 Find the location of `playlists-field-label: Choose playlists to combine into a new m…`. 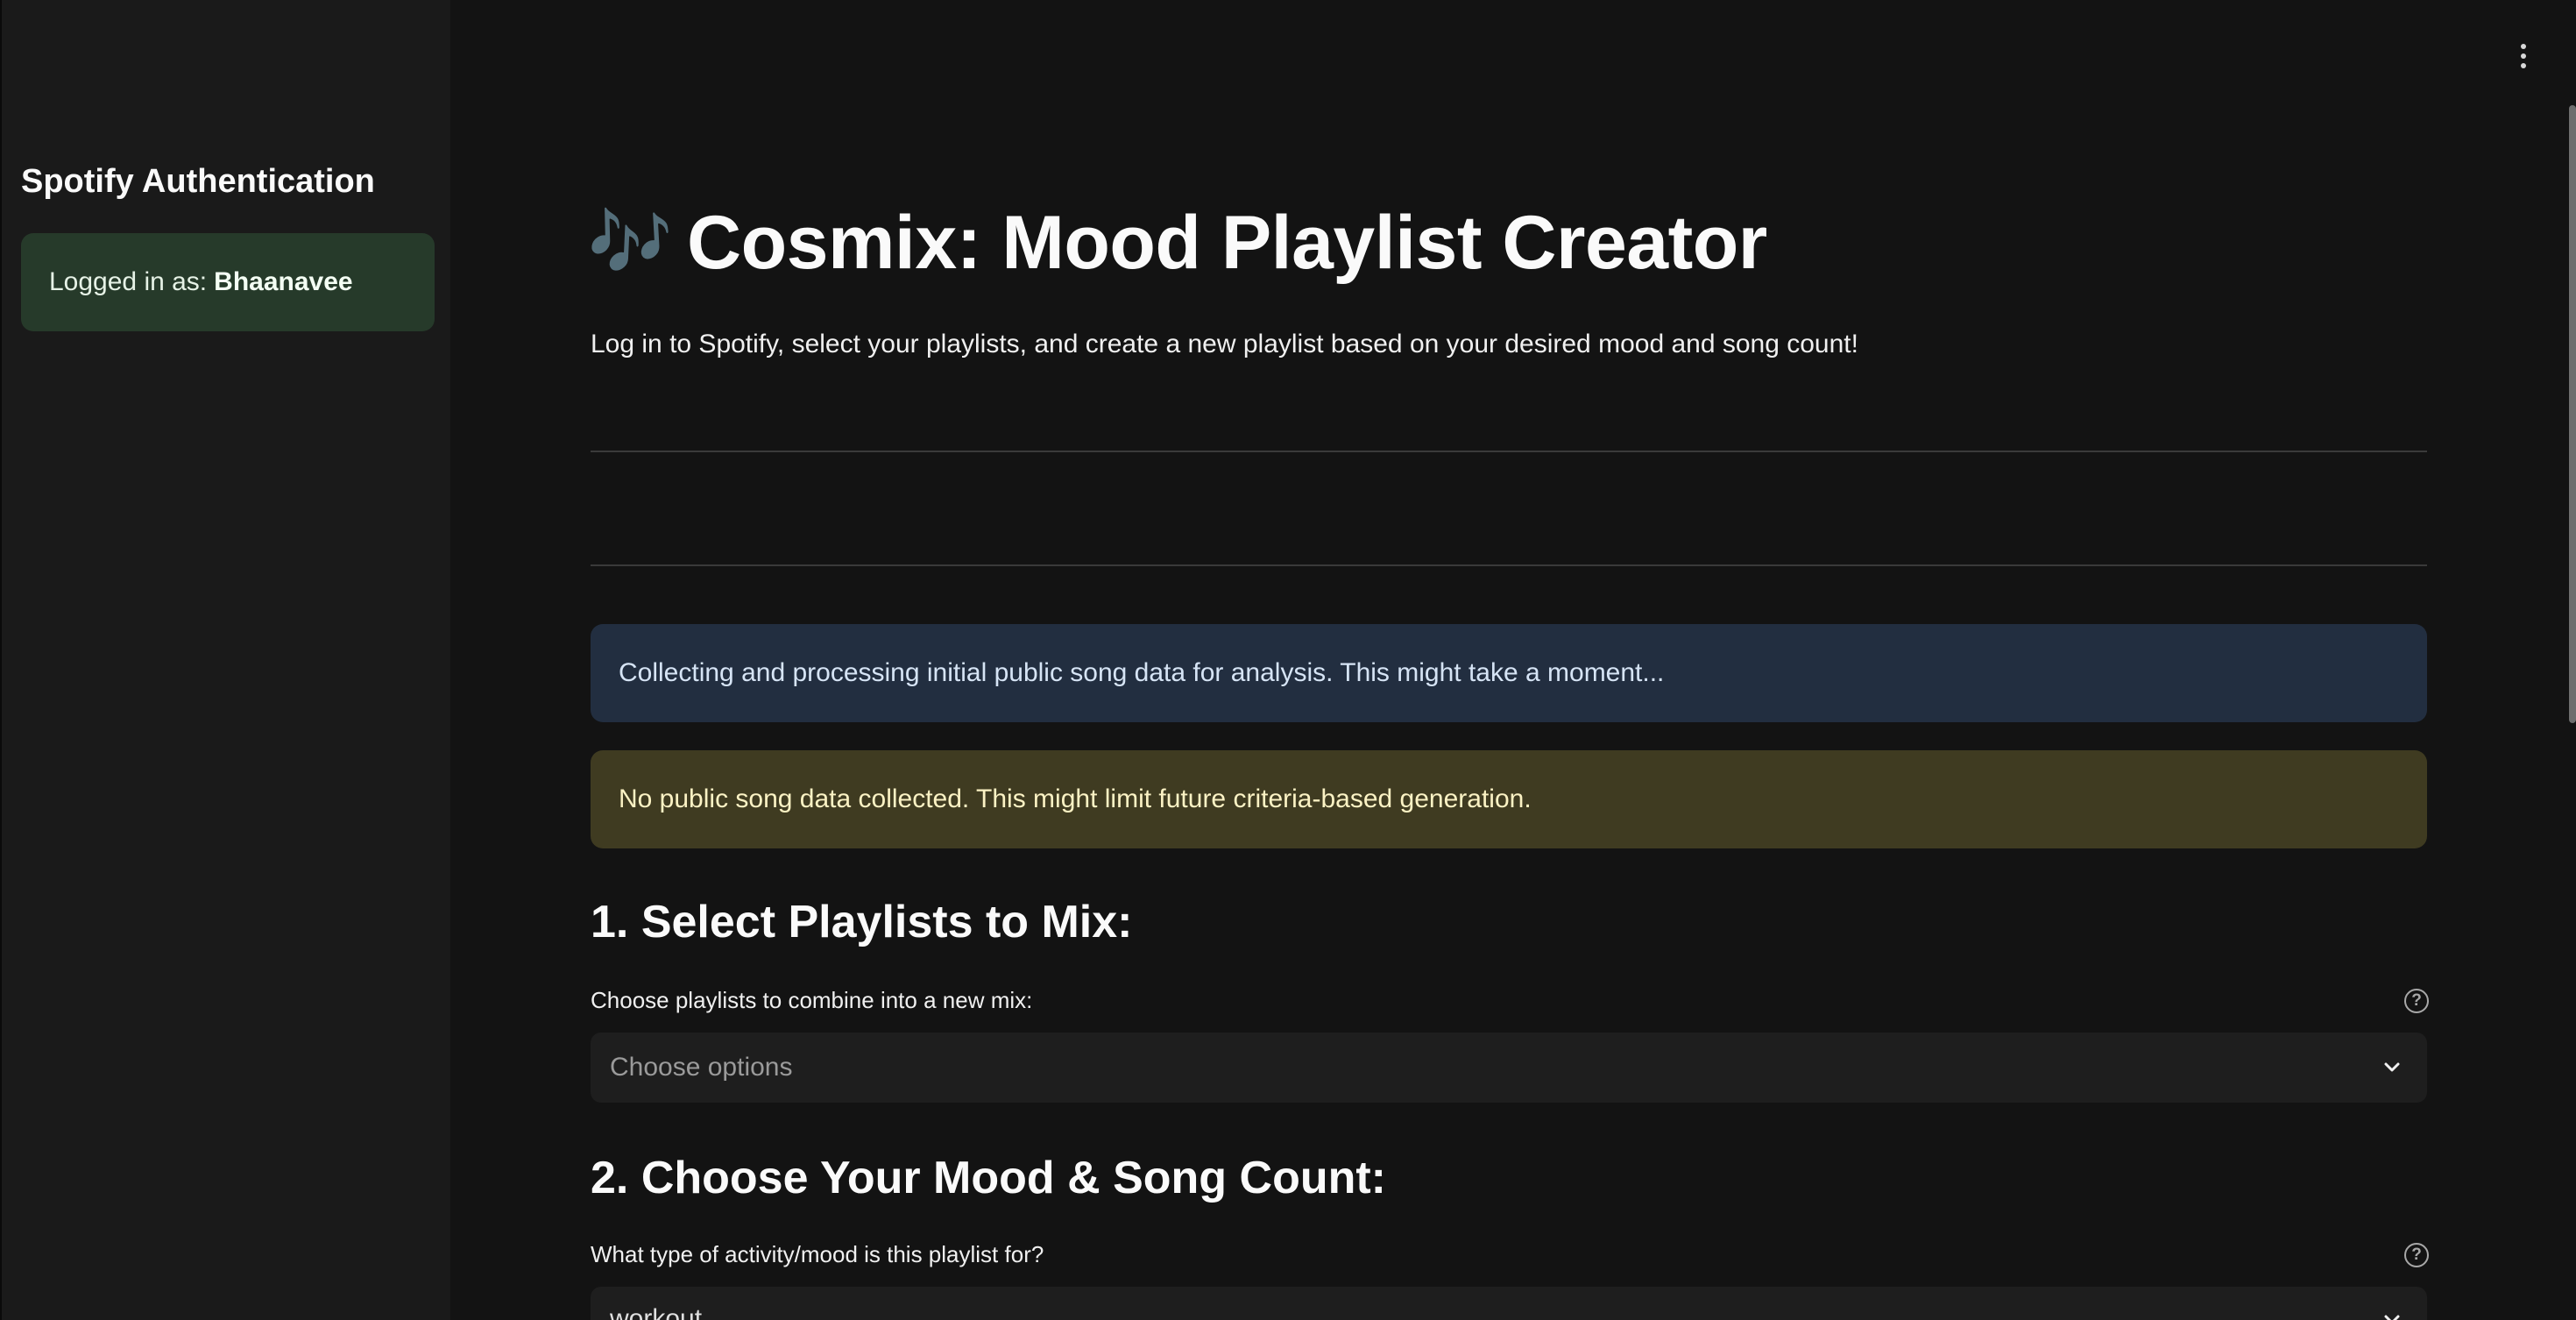

playlists-field-label: Choose playlists to combine into a new m… is located at coordinates (1510, 1000).